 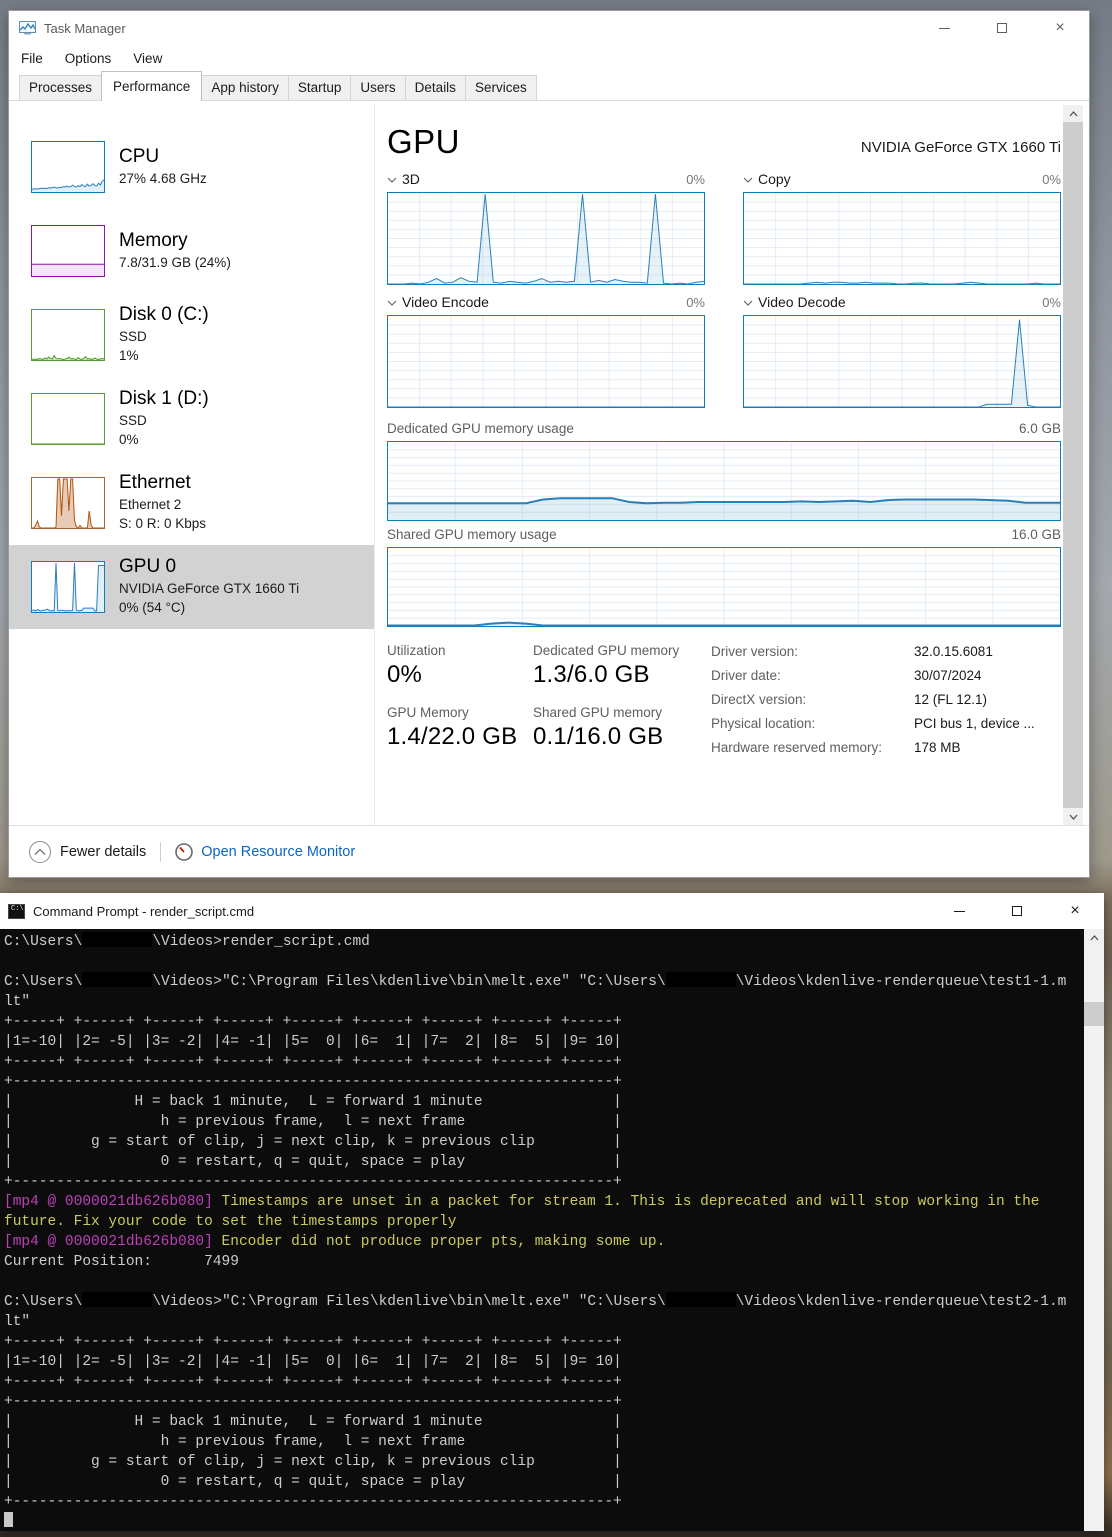 What do you see at coordinates (187, 941) in the screenshot?
I see `console-line: C:\Users\ \Videos>render_script.cmd` at bounding box center [187, 941].